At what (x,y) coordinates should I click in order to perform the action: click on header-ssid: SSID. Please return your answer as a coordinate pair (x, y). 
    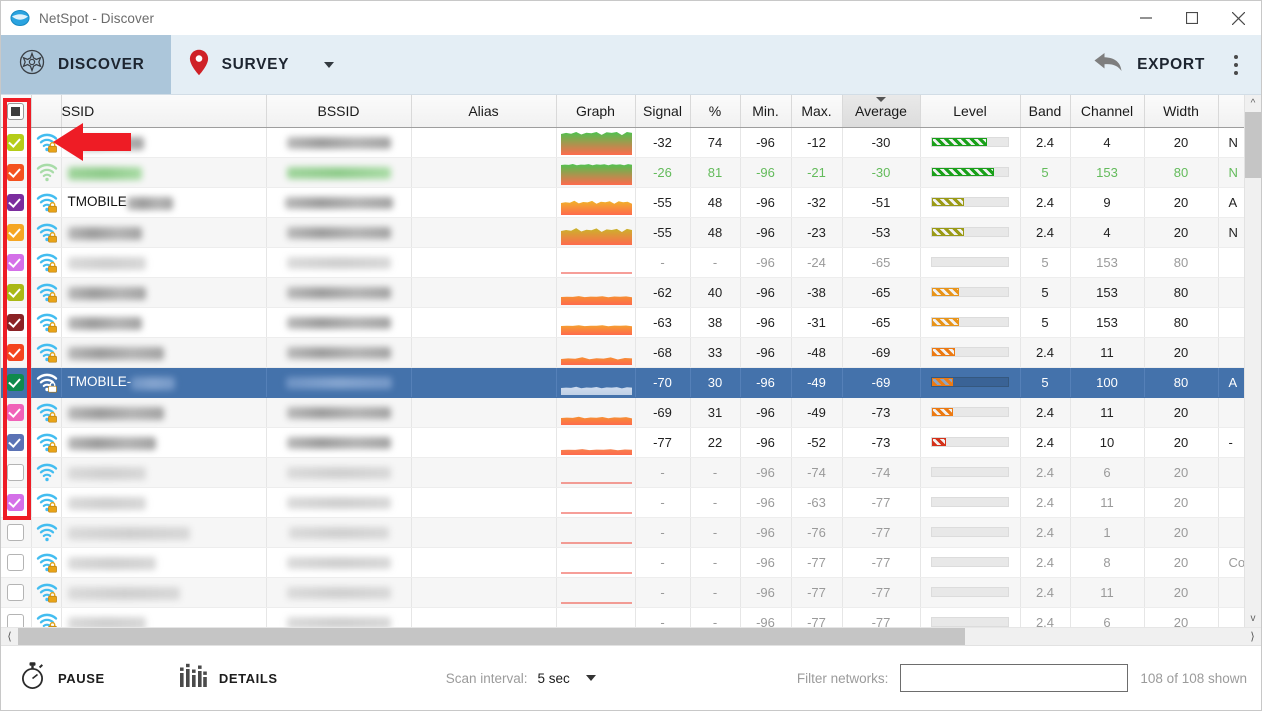
    Looking at the image, I should click on (164, 111).